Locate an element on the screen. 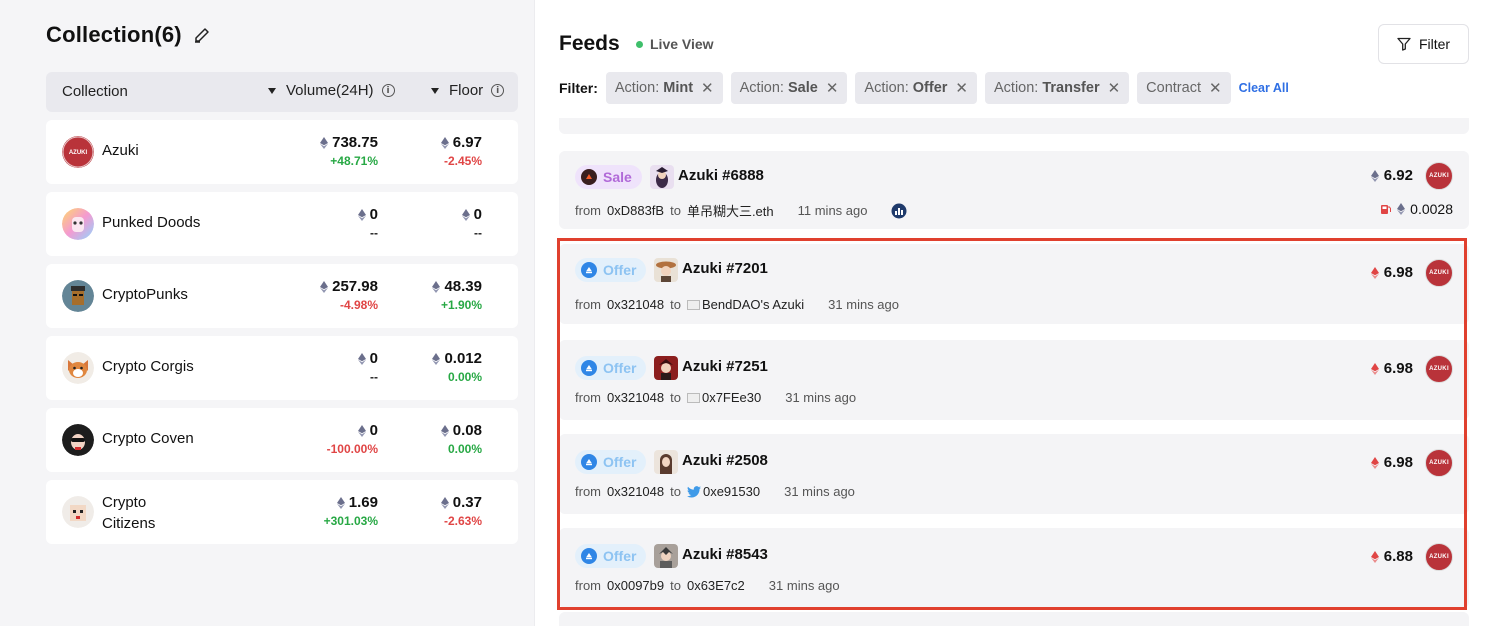 The width and height of the screenshot is (1510, 626). header-volume: Volume(24H) i is located at coordinates (331, 90).